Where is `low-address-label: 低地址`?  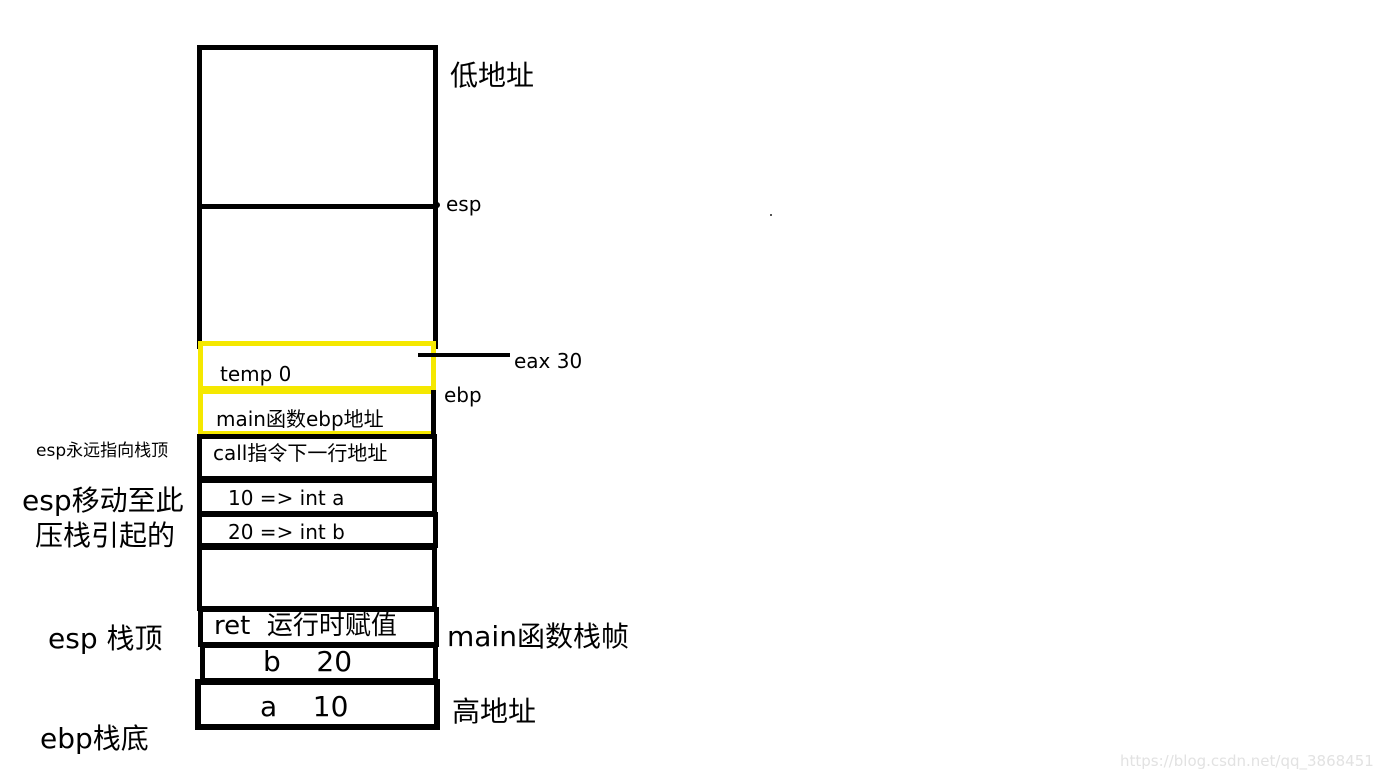
low-address-label: 低地址 is located at coordinates (492, 75).